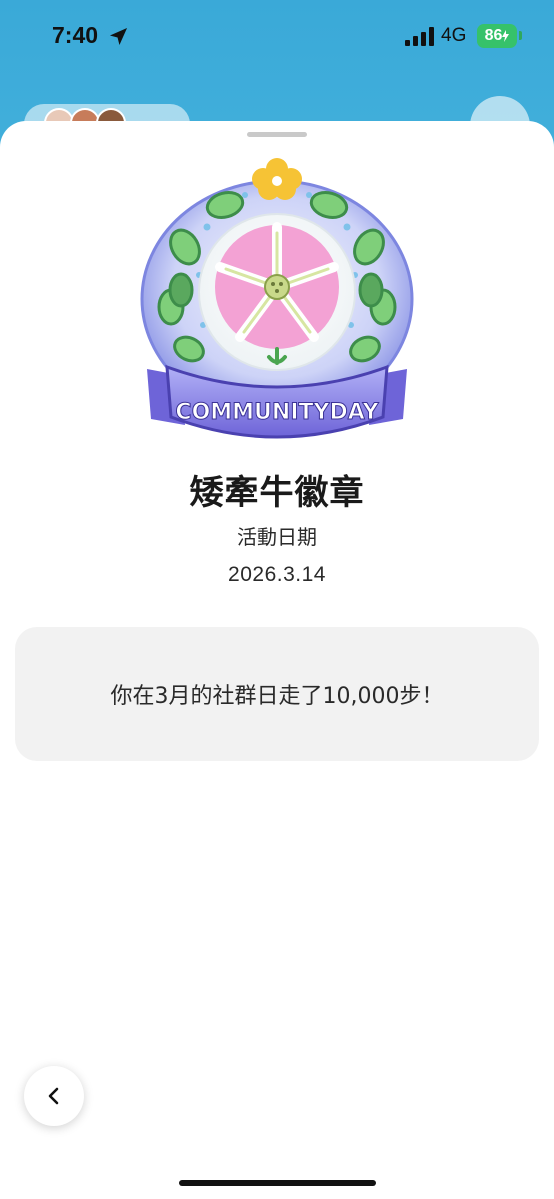  I want to click on signal-bars-icon, so click(419, 36).